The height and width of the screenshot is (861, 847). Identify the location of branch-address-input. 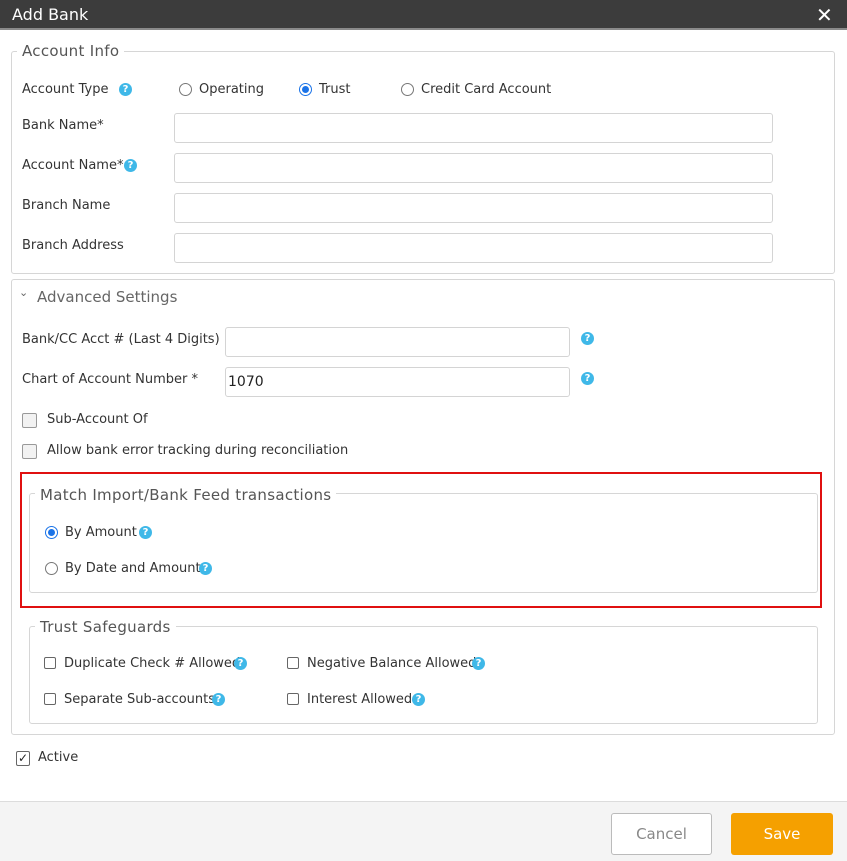
(473, 248).